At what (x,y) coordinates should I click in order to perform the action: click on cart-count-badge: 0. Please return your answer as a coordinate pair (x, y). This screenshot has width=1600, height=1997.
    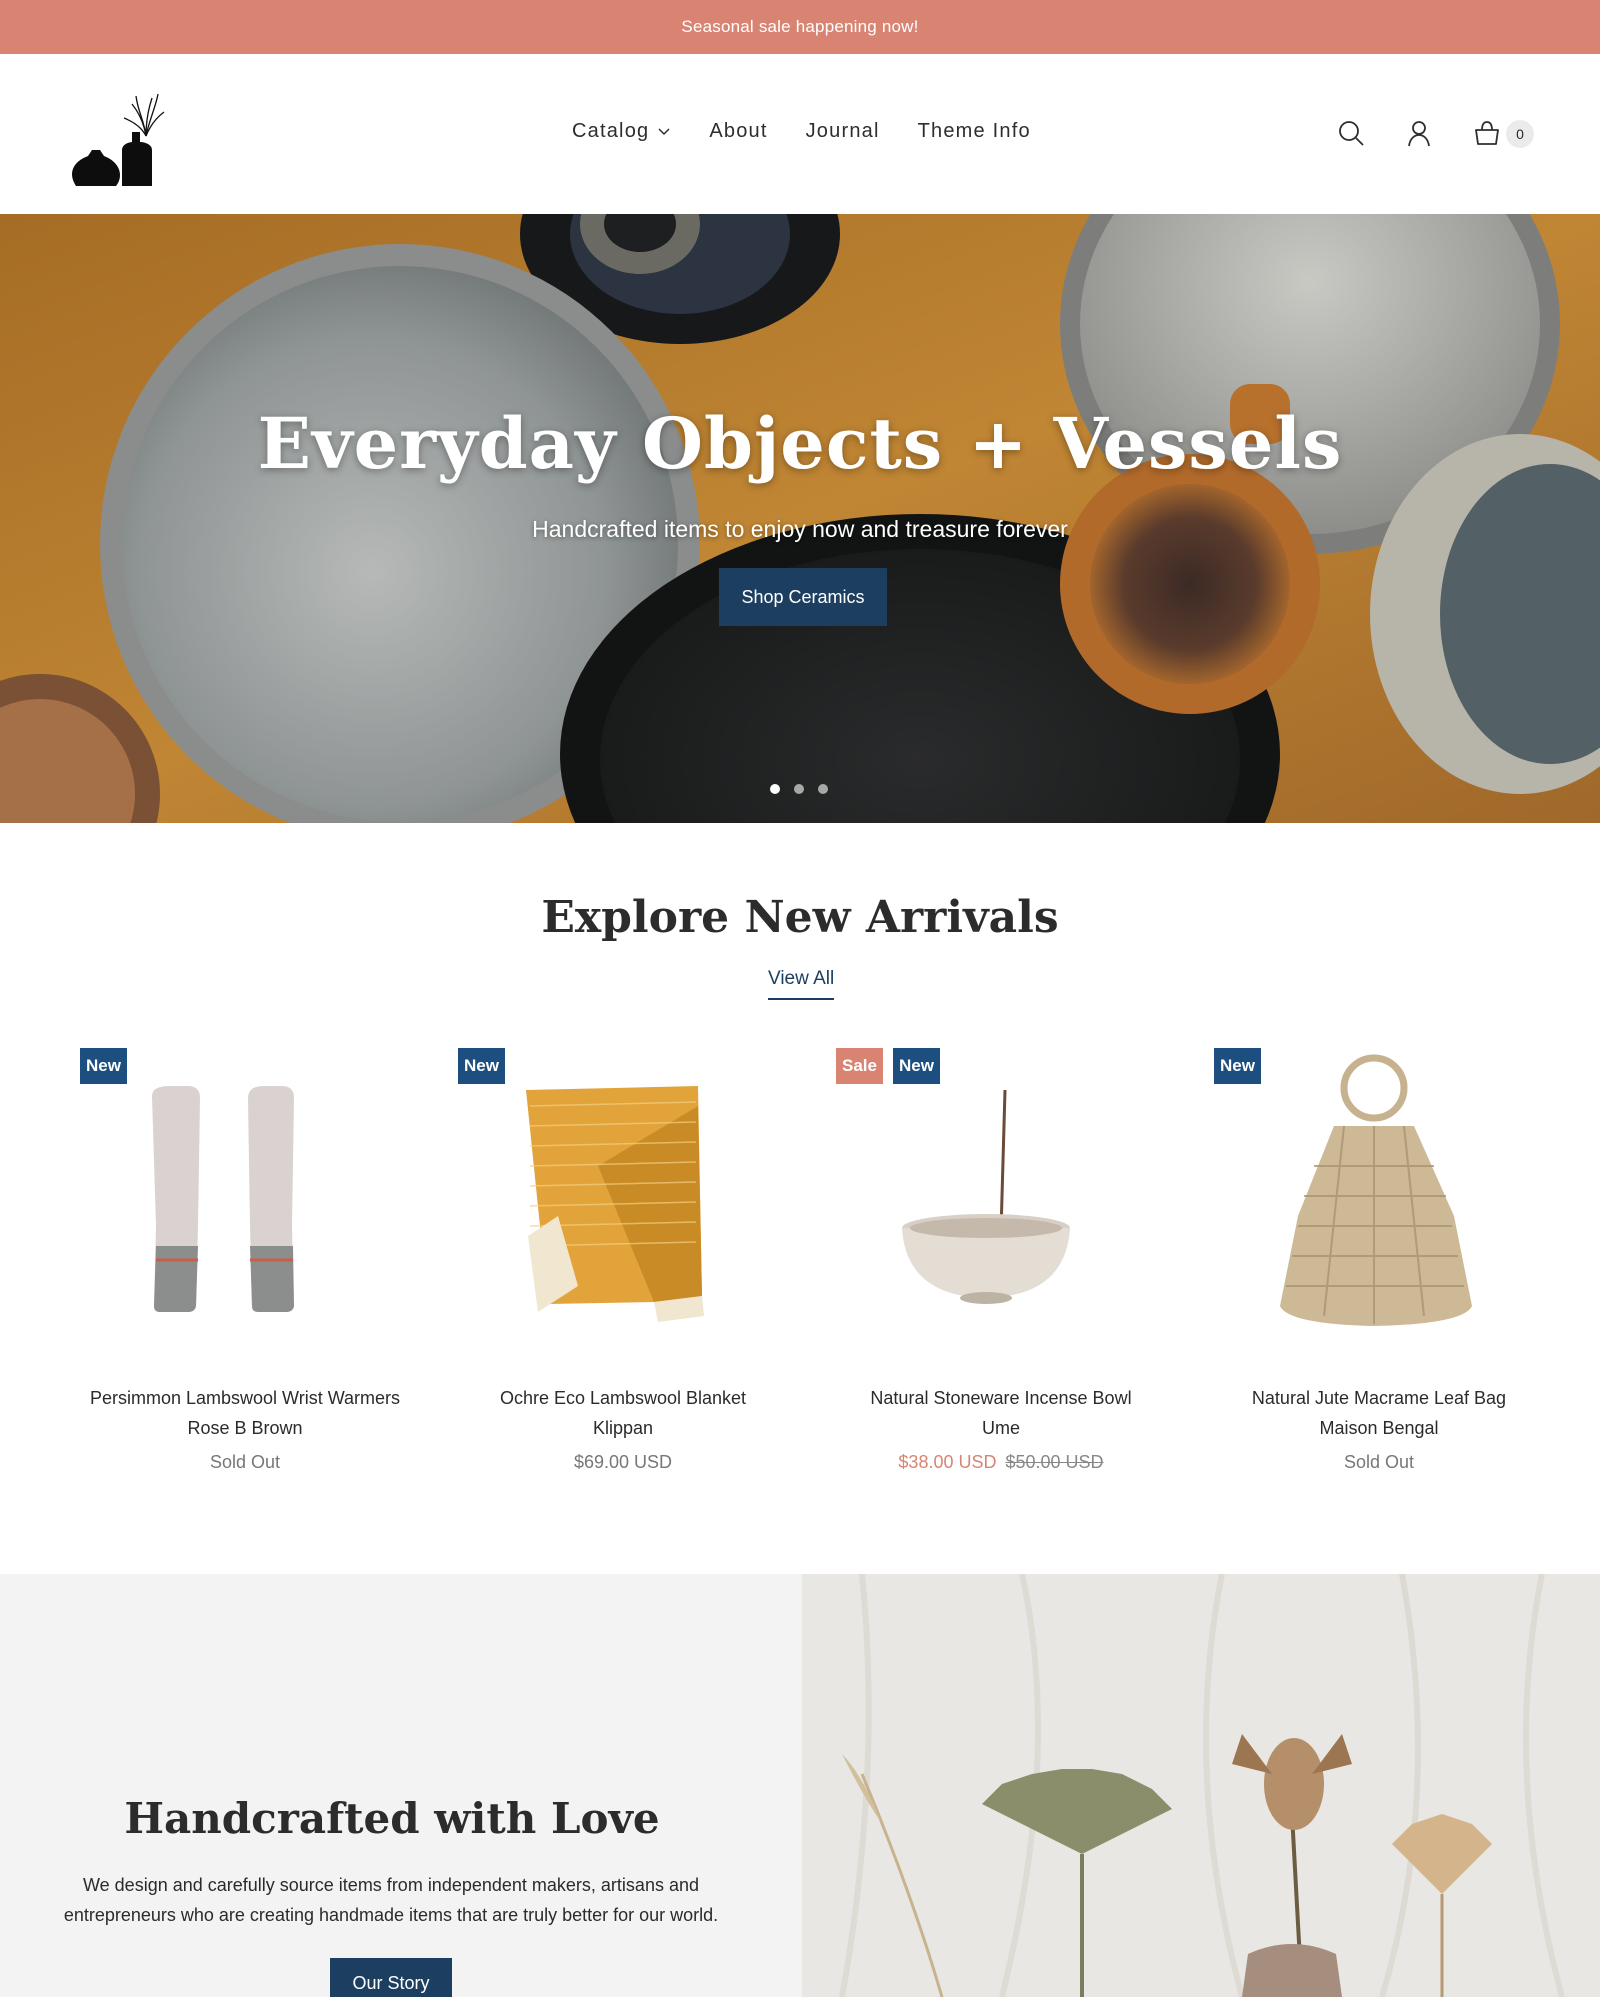
    Looking at the image, I should click on (1520, 134).